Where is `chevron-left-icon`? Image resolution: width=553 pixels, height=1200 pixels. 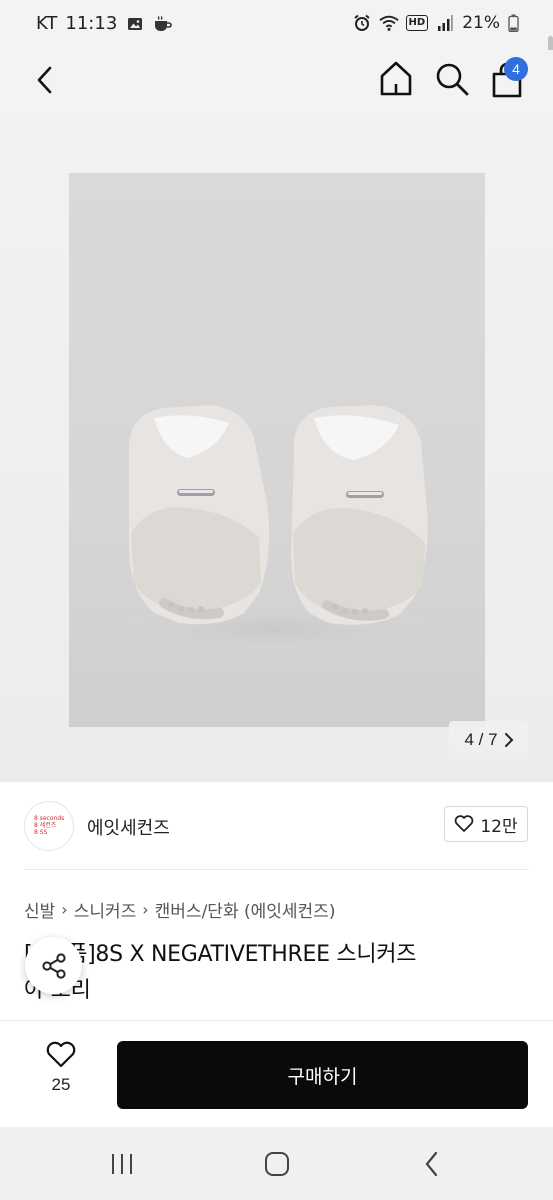
chevron-left-icon is located at coordinates (44, 80).